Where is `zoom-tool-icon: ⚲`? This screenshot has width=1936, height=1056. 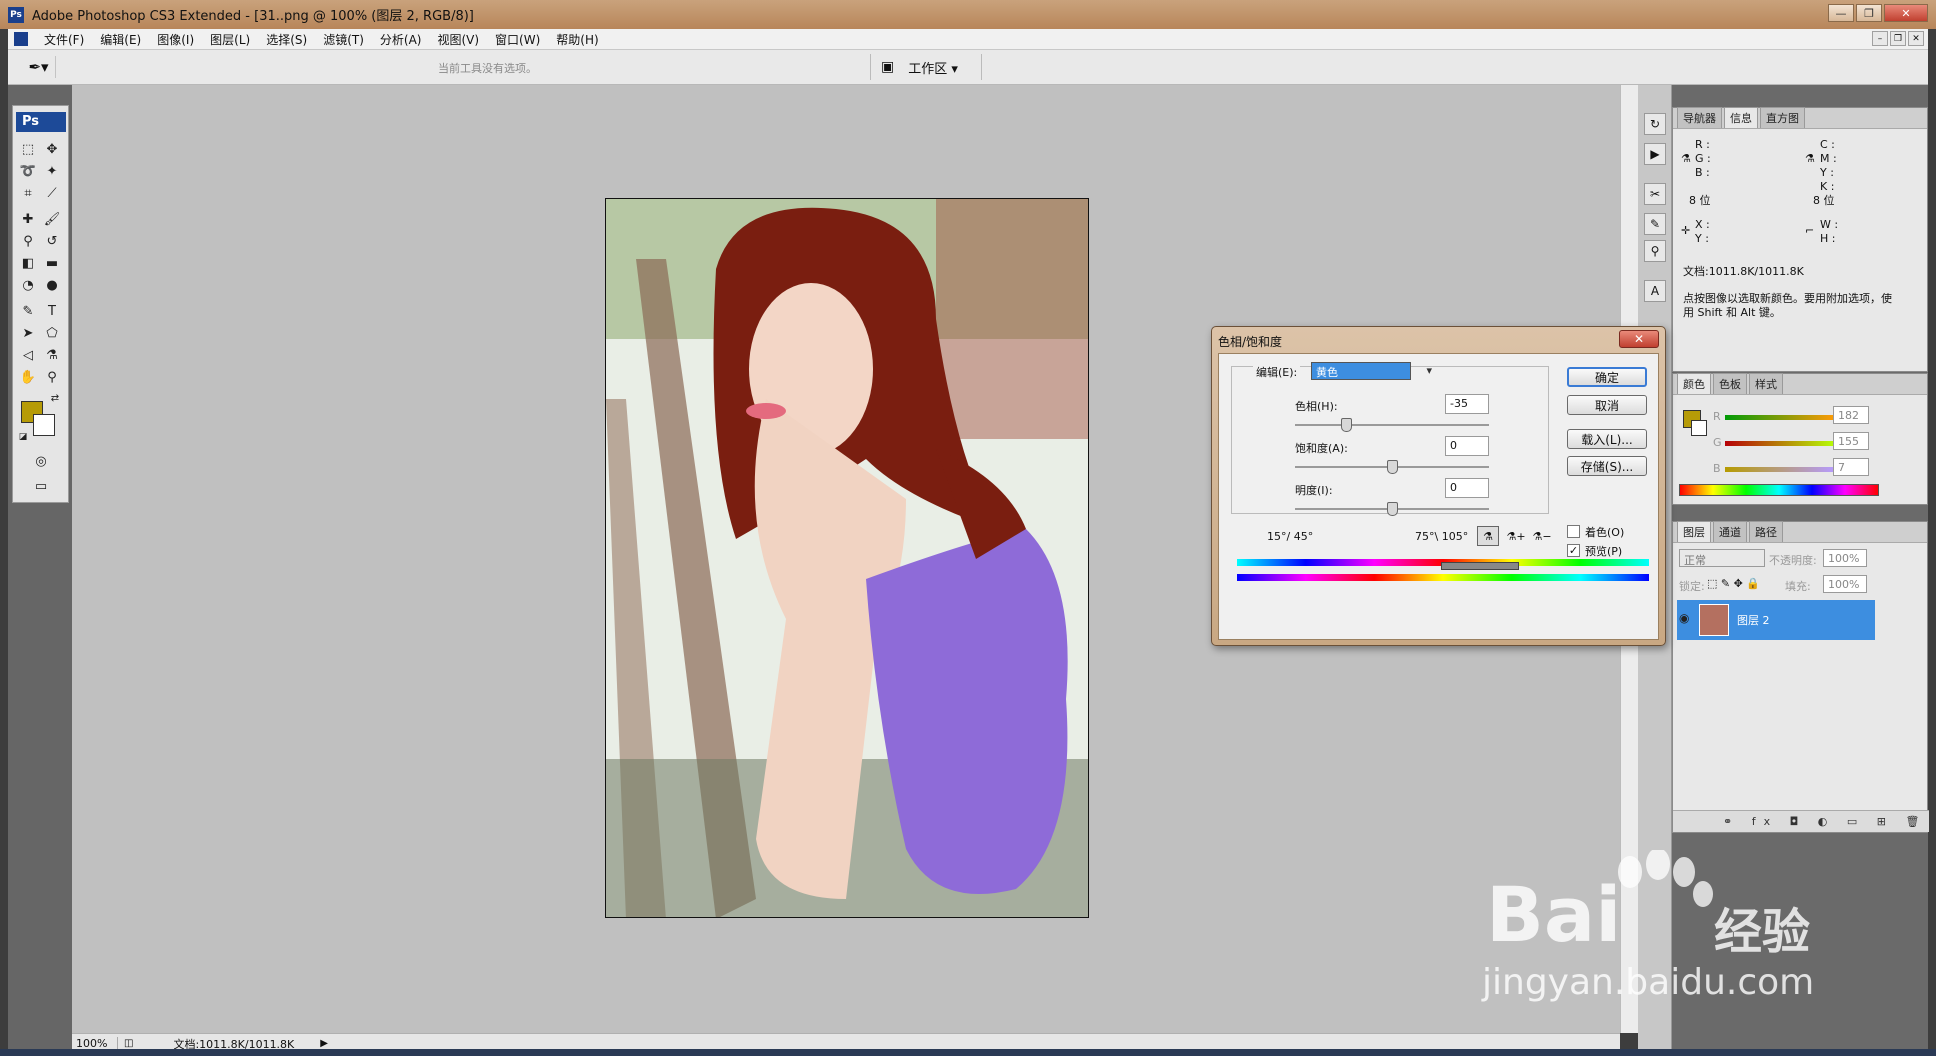 zoom-tool-icon: ⚲ is located at coordinates (52, 377).